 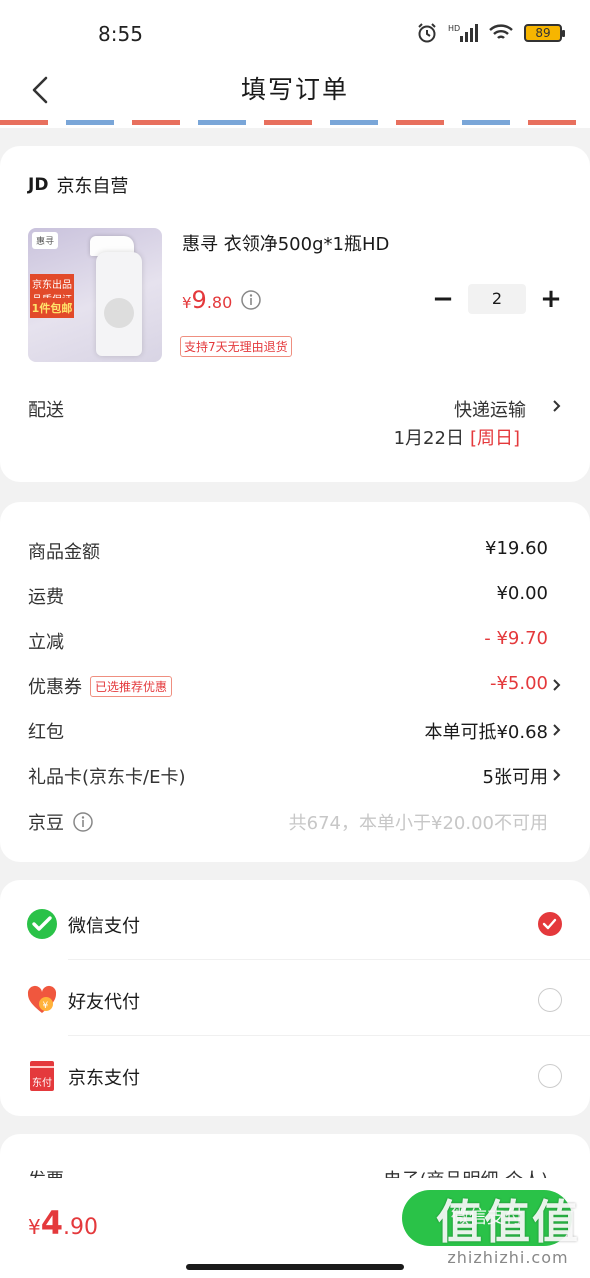 What do you see at coordinates (486, 732) in the screenshot?
I see `row-value: 本单可抵¥0.68` at bounding box center [486, 732].